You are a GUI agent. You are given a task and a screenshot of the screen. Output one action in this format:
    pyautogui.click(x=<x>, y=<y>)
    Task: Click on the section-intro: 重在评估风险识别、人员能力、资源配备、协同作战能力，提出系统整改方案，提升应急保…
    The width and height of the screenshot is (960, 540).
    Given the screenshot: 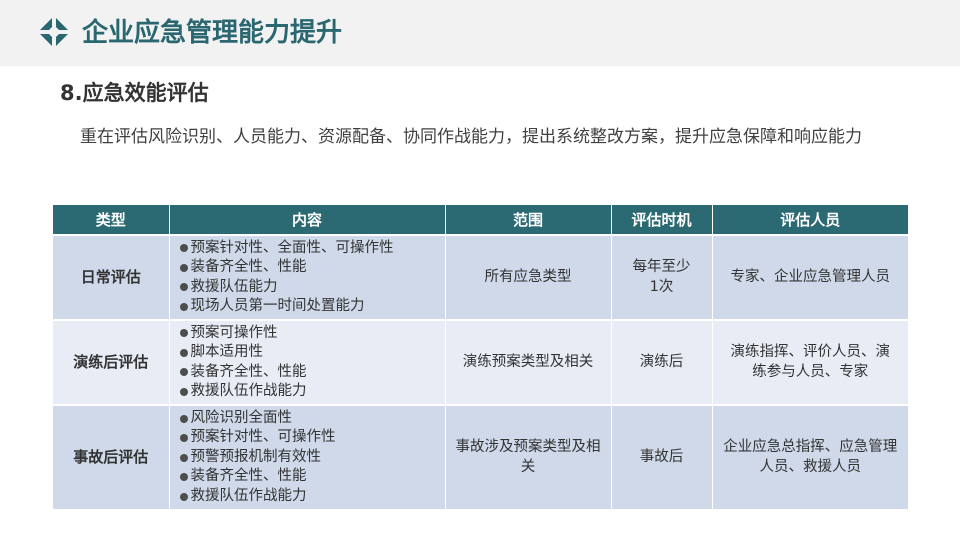 What is the action you would take?
    pyautogui.click(x=471, y=137)
    